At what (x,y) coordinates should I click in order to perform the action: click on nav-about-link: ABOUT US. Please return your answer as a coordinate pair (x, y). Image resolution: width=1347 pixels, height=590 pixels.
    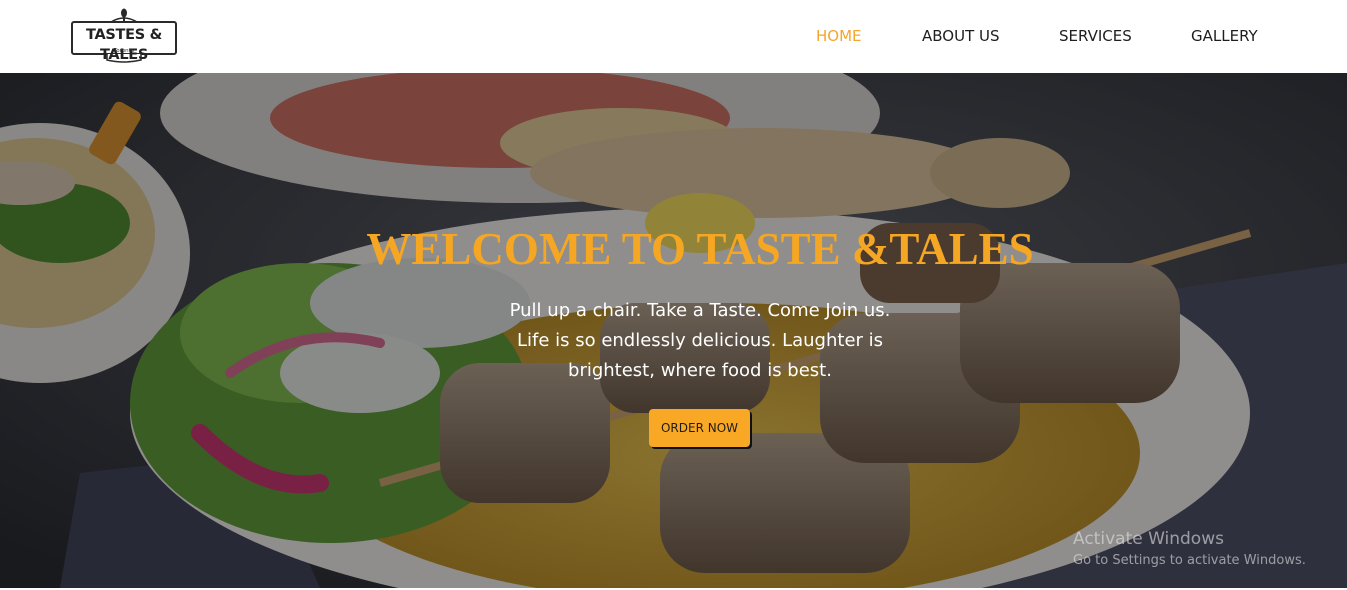
    Looking at the image, I should click on (961, 36).